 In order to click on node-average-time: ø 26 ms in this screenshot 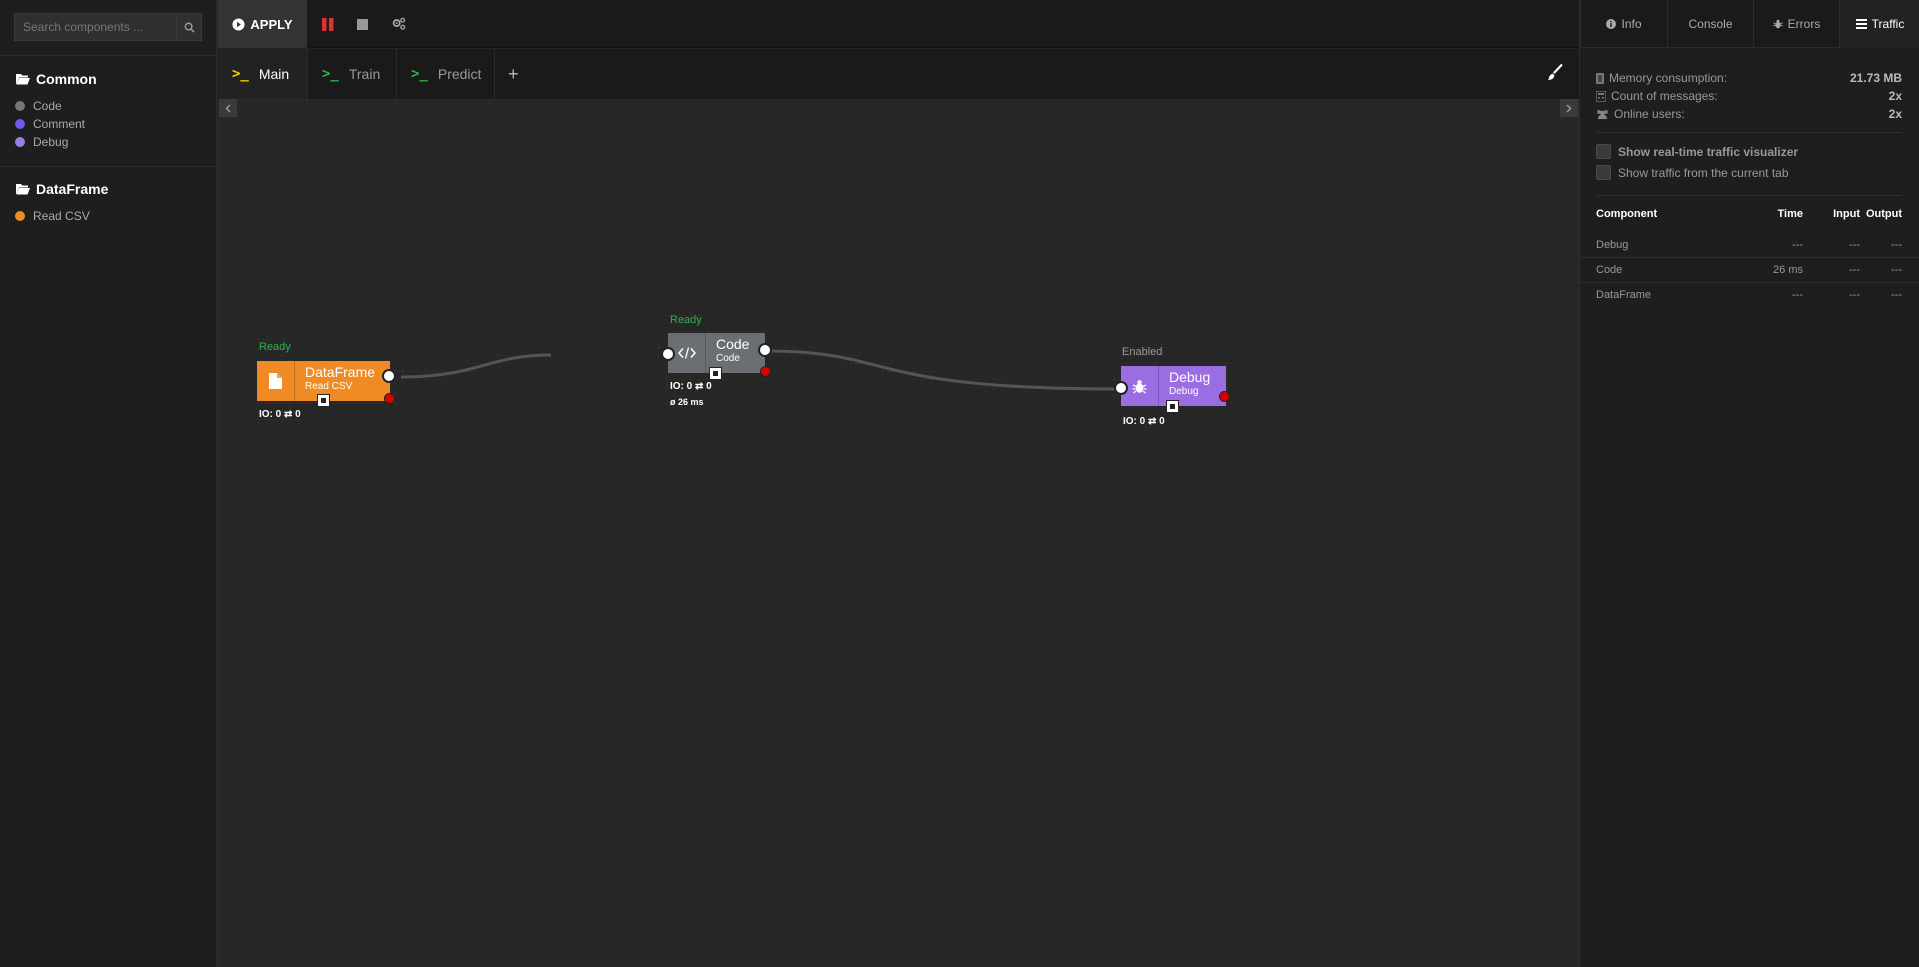, I will do `click(687, 402)`.